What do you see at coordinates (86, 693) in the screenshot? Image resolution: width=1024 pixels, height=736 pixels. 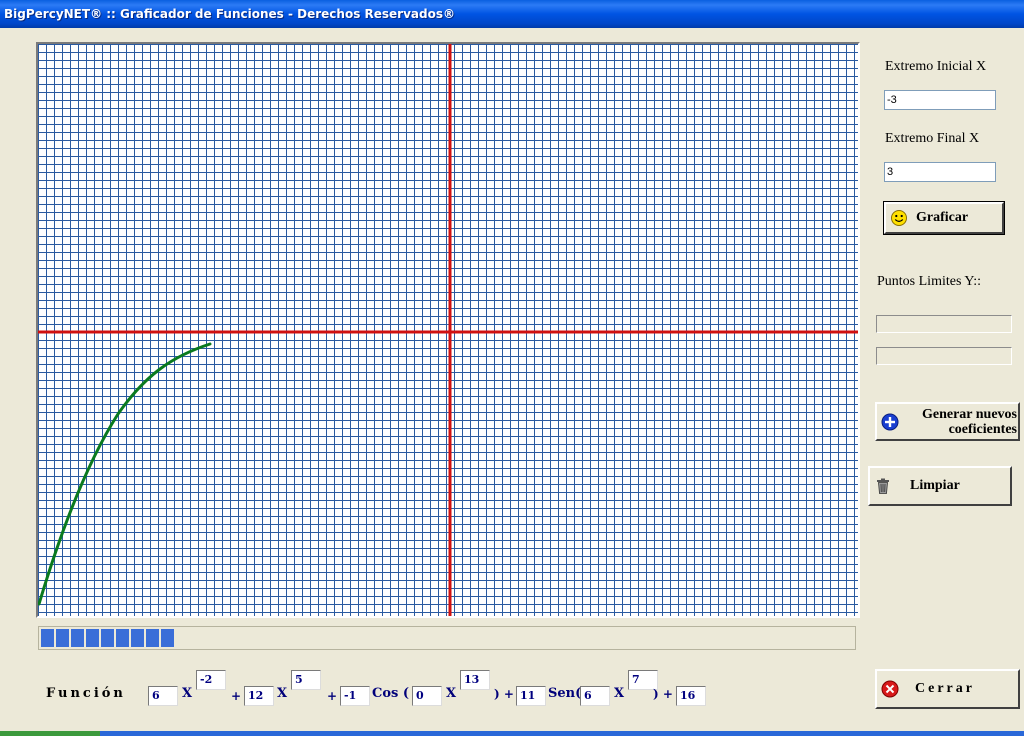 I see `function-label: Función` at bounding box center [86, 693].